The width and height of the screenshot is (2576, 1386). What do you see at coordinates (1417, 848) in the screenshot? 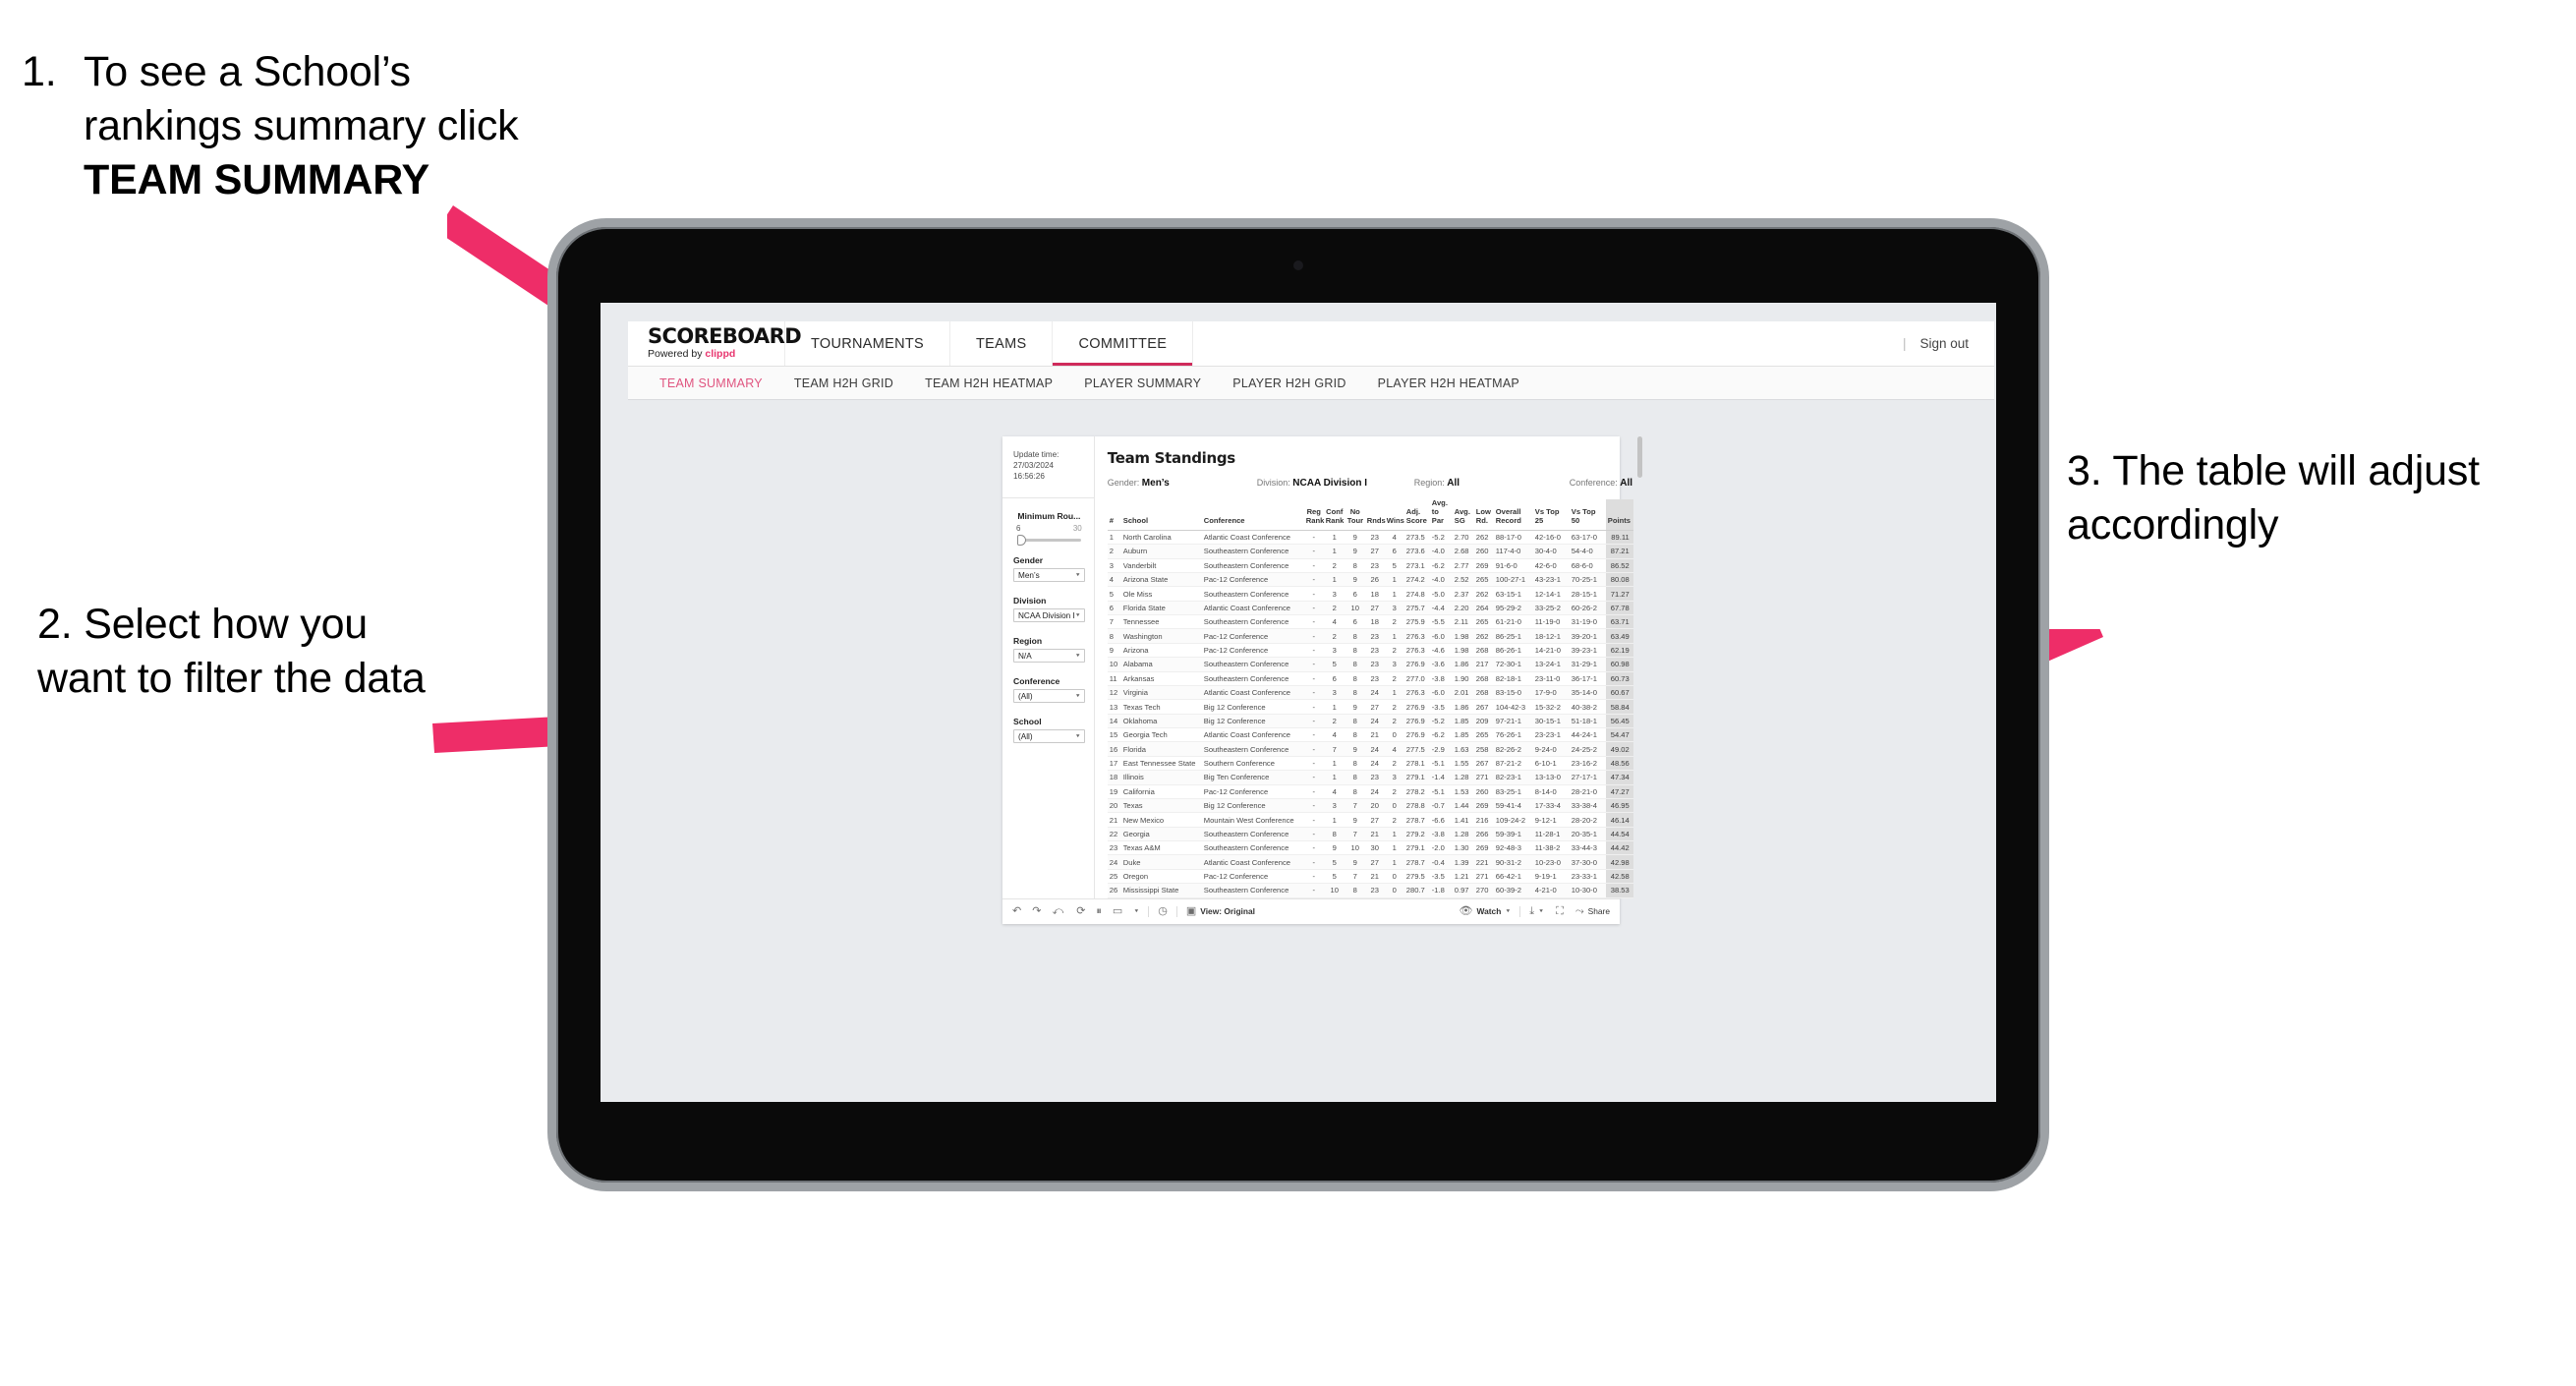
I see `table-cell: 279.1` at bounding box center [1417, 848].